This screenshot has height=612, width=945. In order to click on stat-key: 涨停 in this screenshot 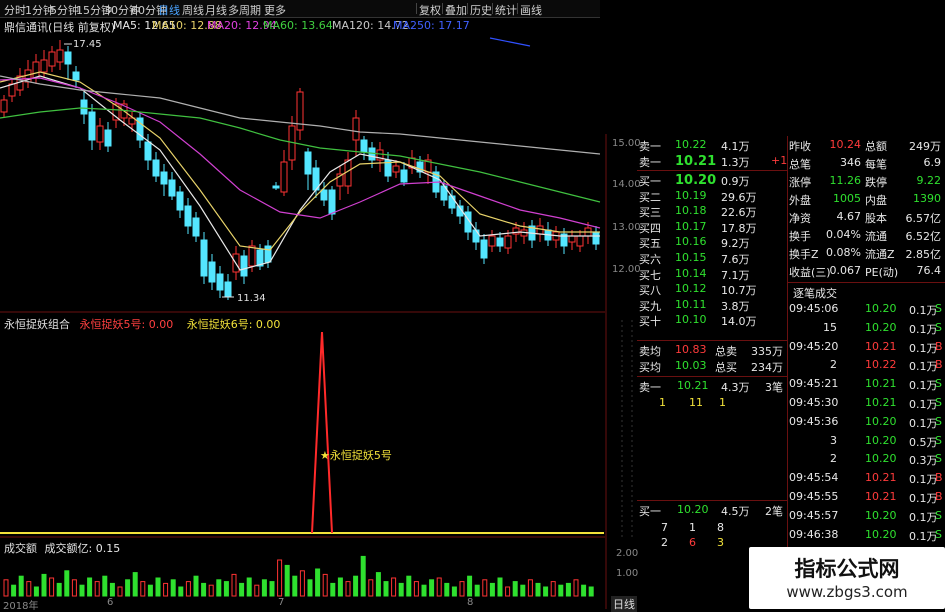, I will do `click(800, 182)`.